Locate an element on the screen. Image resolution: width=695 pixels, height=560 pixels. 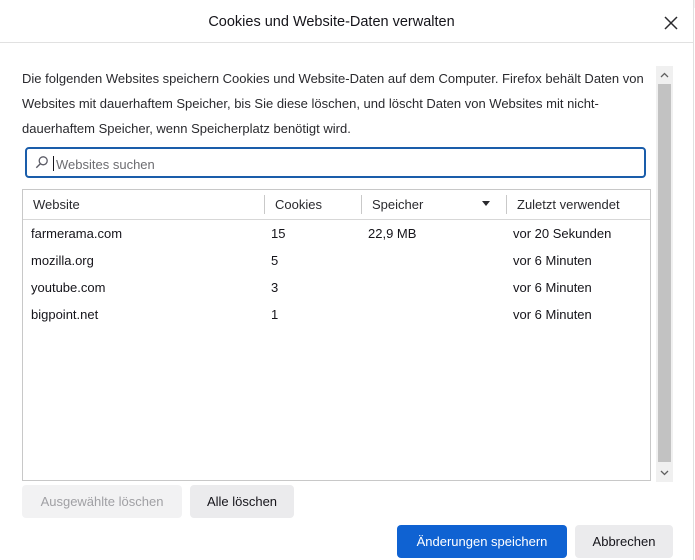
scroll-down-button is located at coordinates (664, 472).